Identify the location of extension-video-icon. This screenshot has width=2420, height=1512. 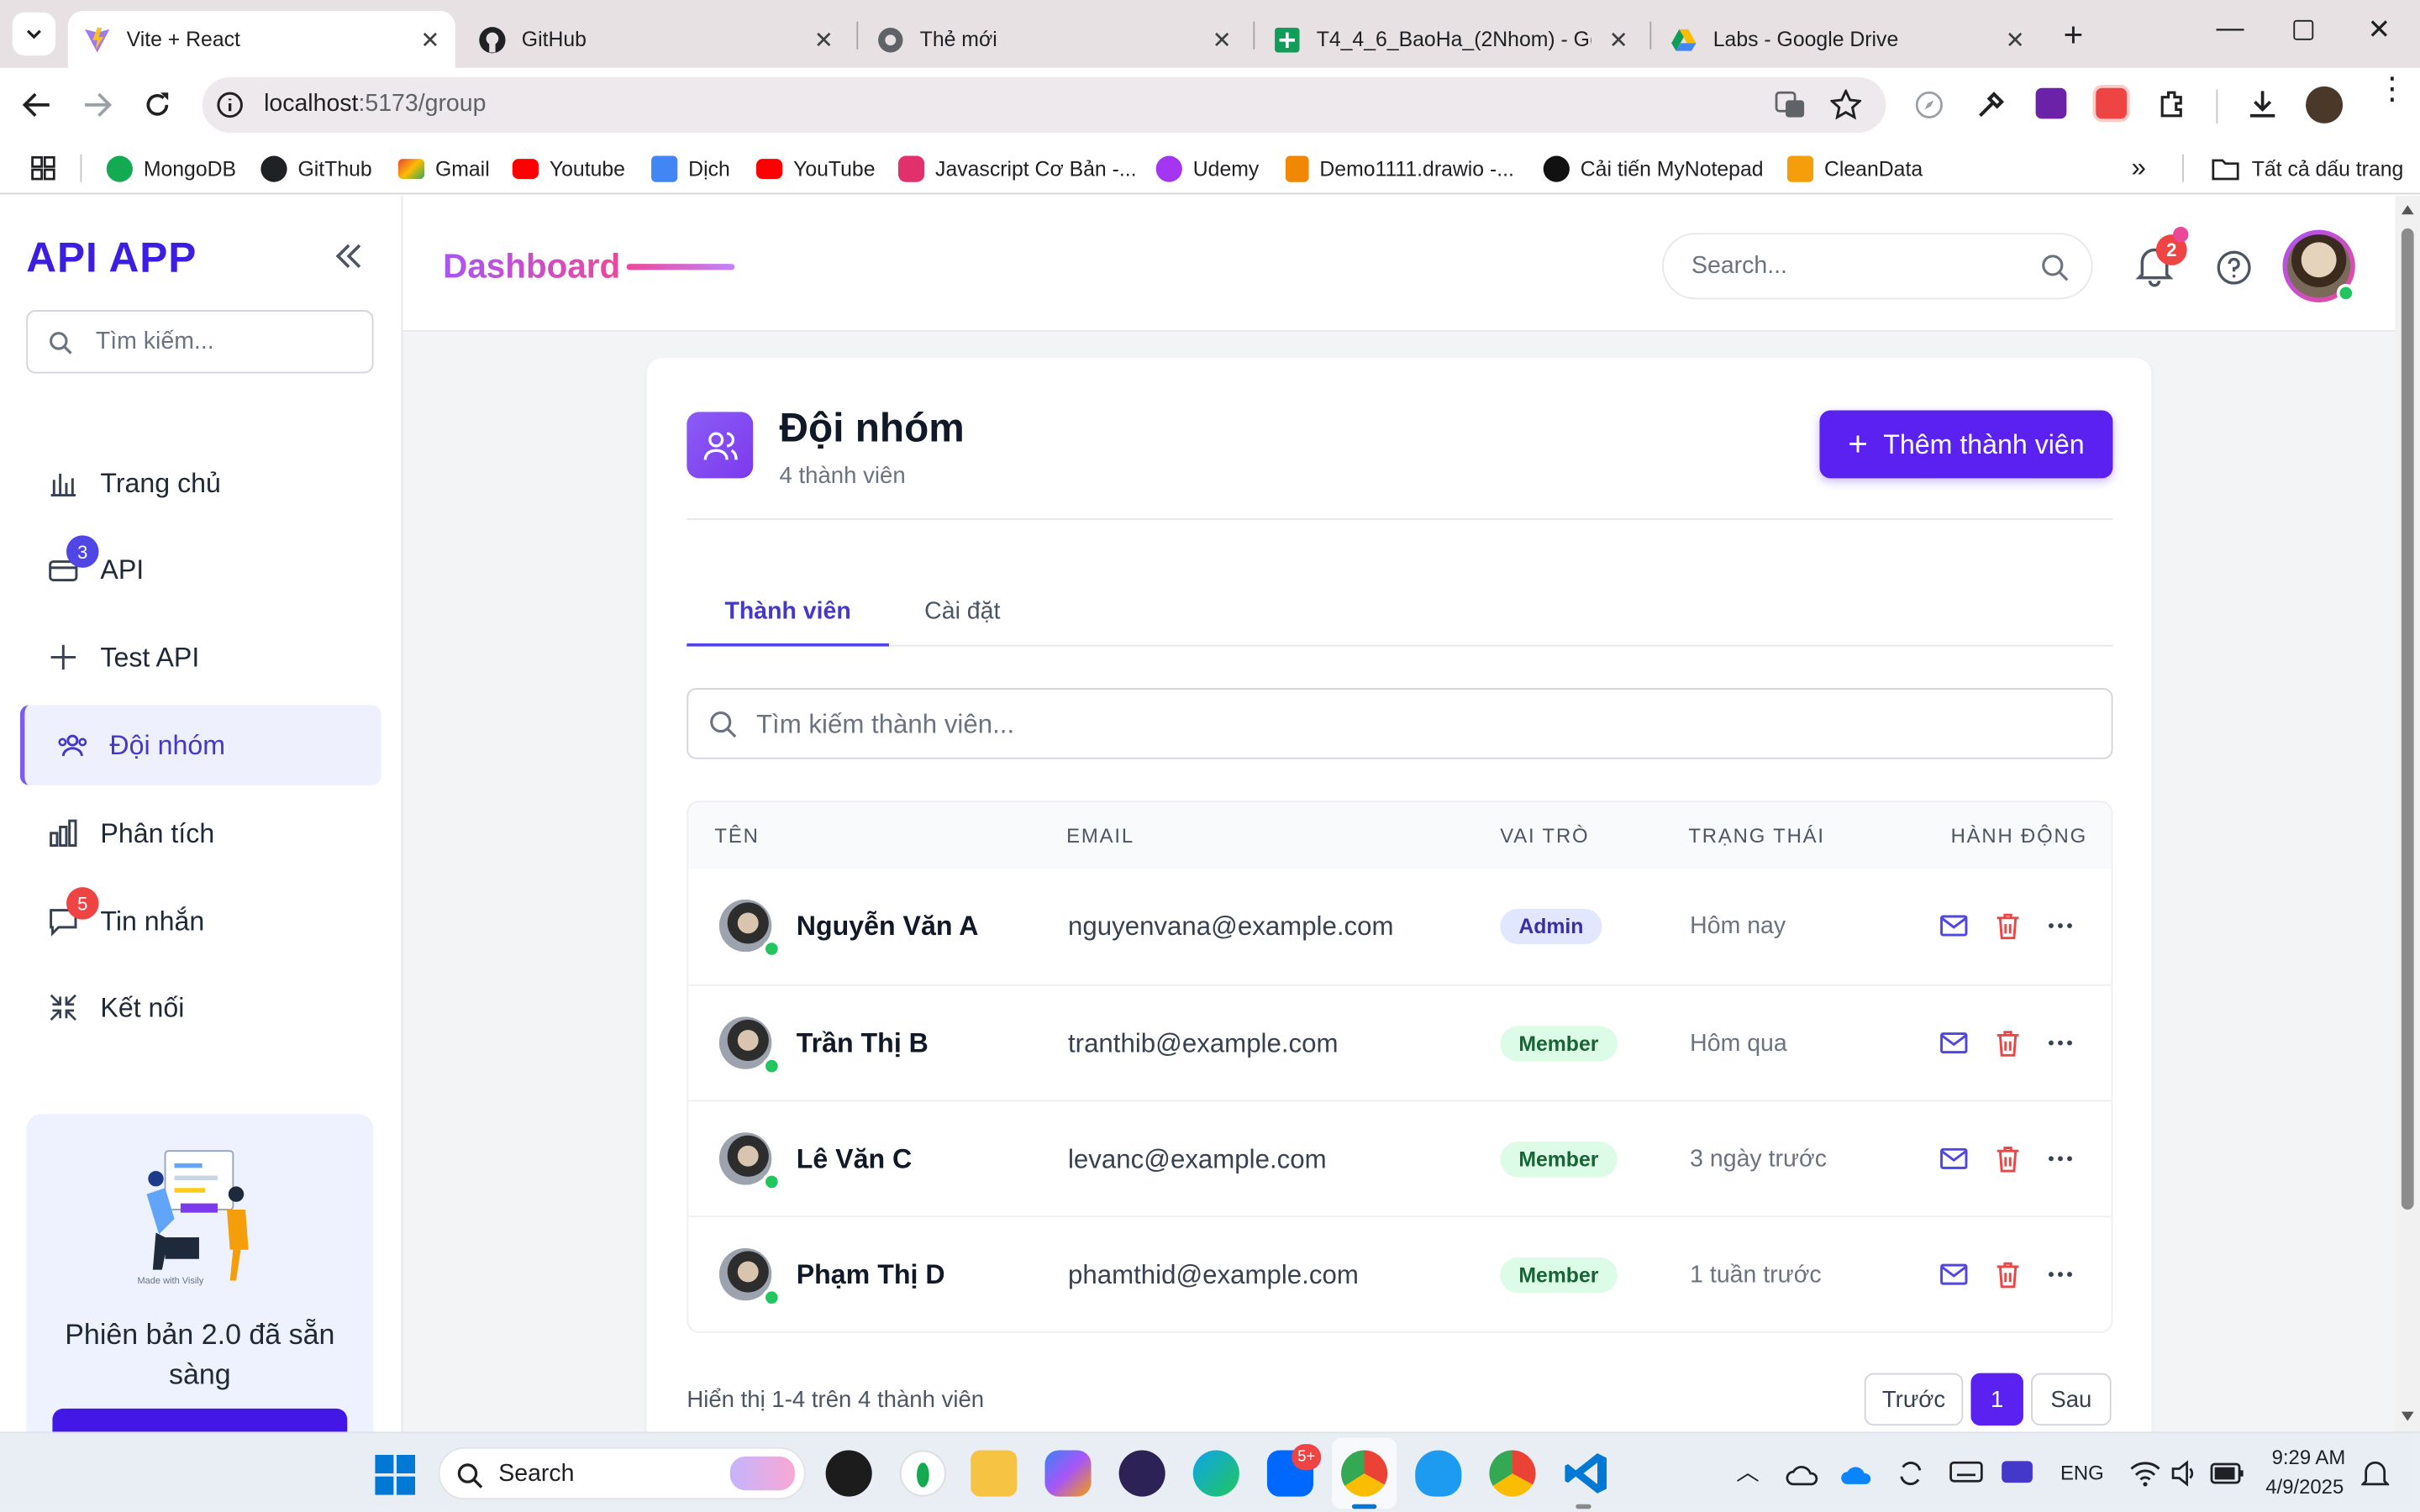
(2111, 104).